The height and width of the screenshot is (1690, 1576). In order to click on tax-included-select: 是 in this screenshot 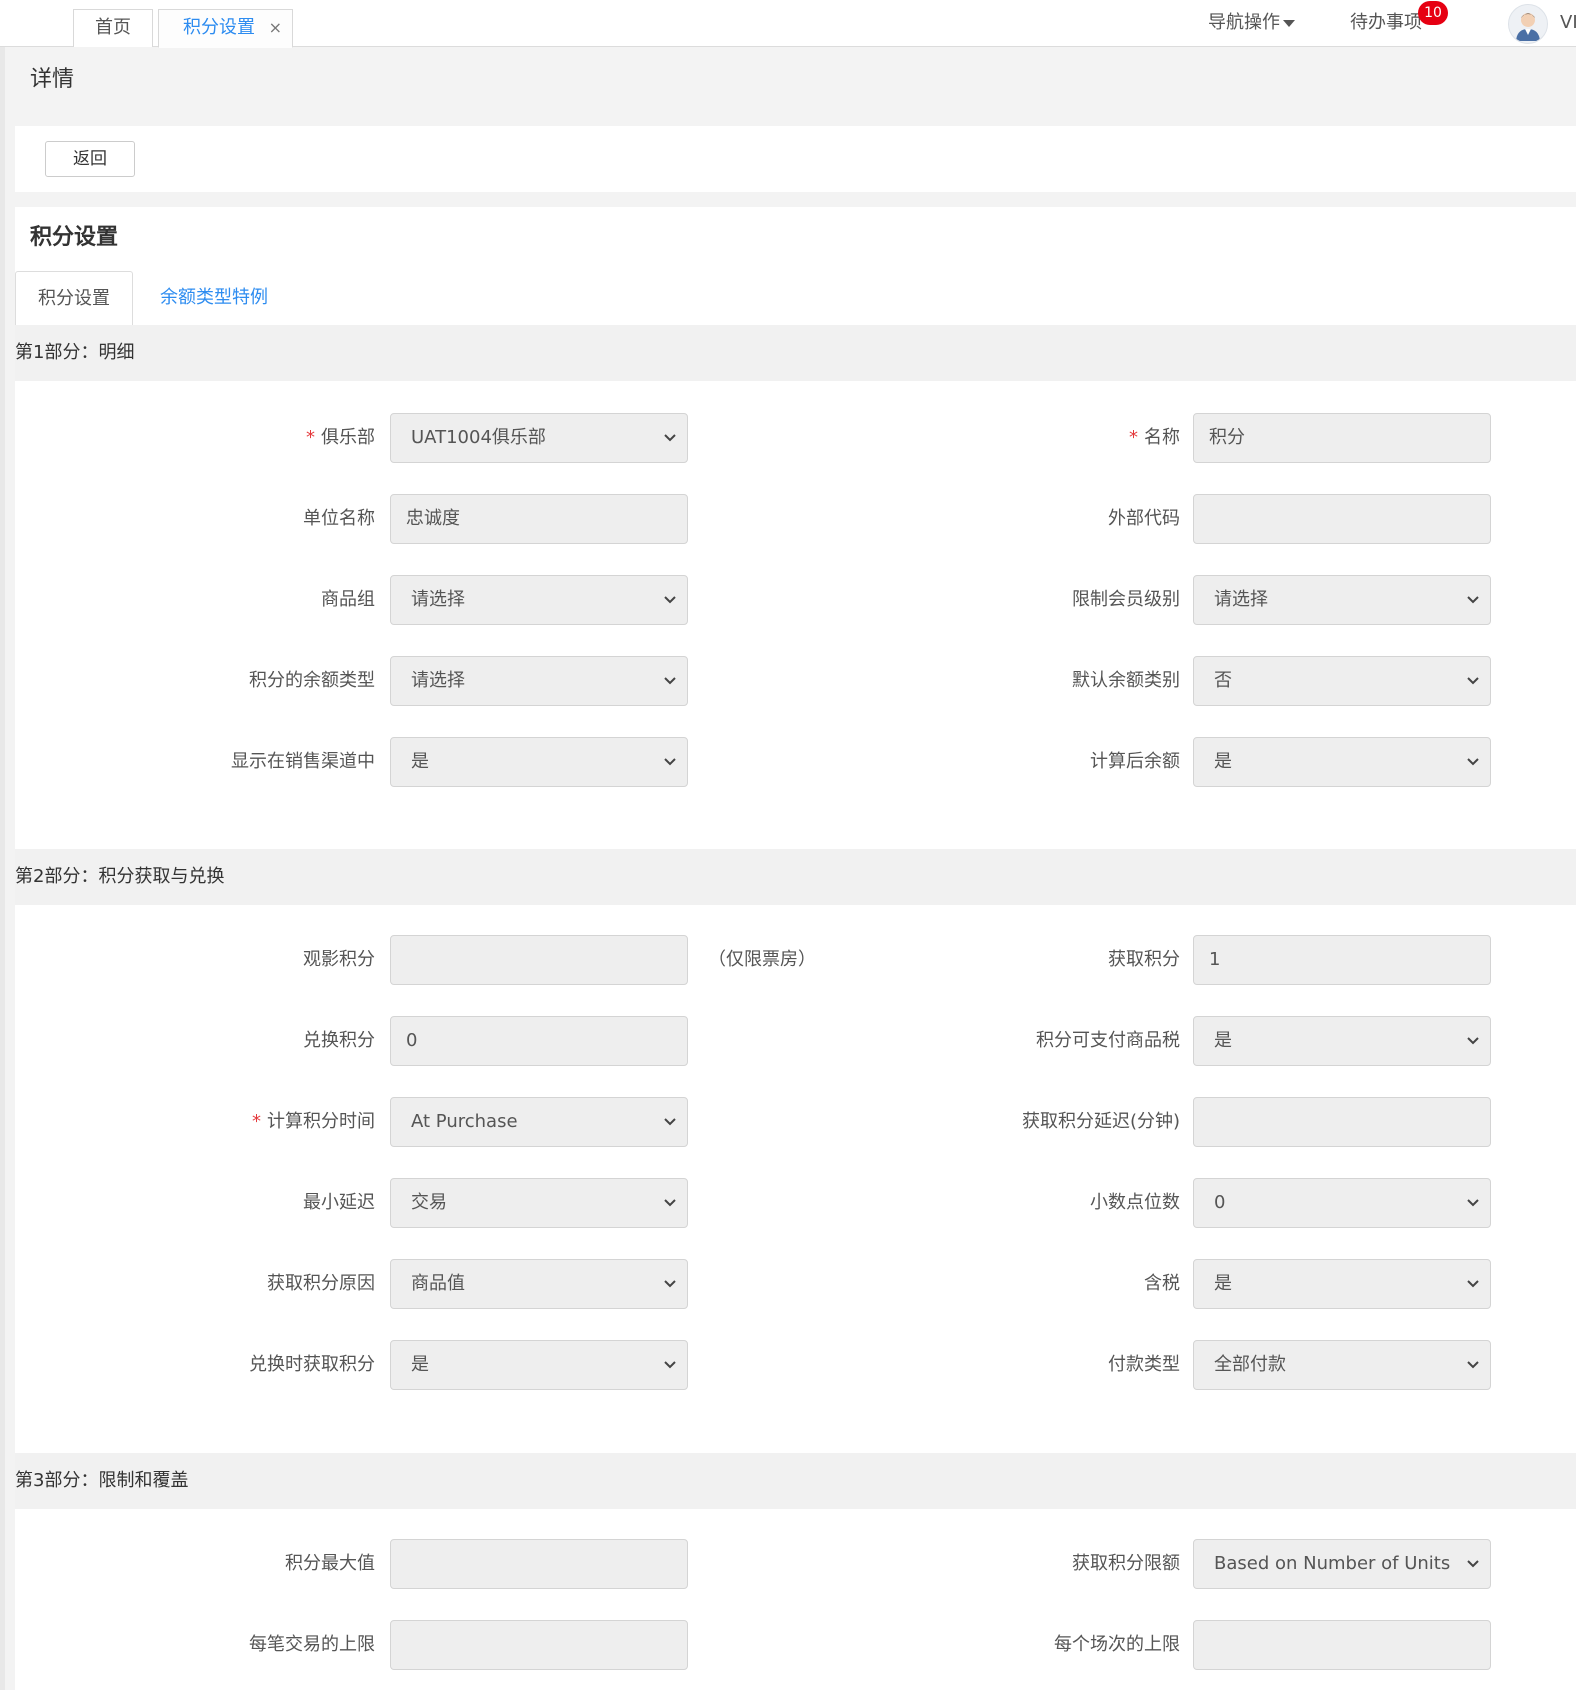, I will do `click(1342, 1284)`.